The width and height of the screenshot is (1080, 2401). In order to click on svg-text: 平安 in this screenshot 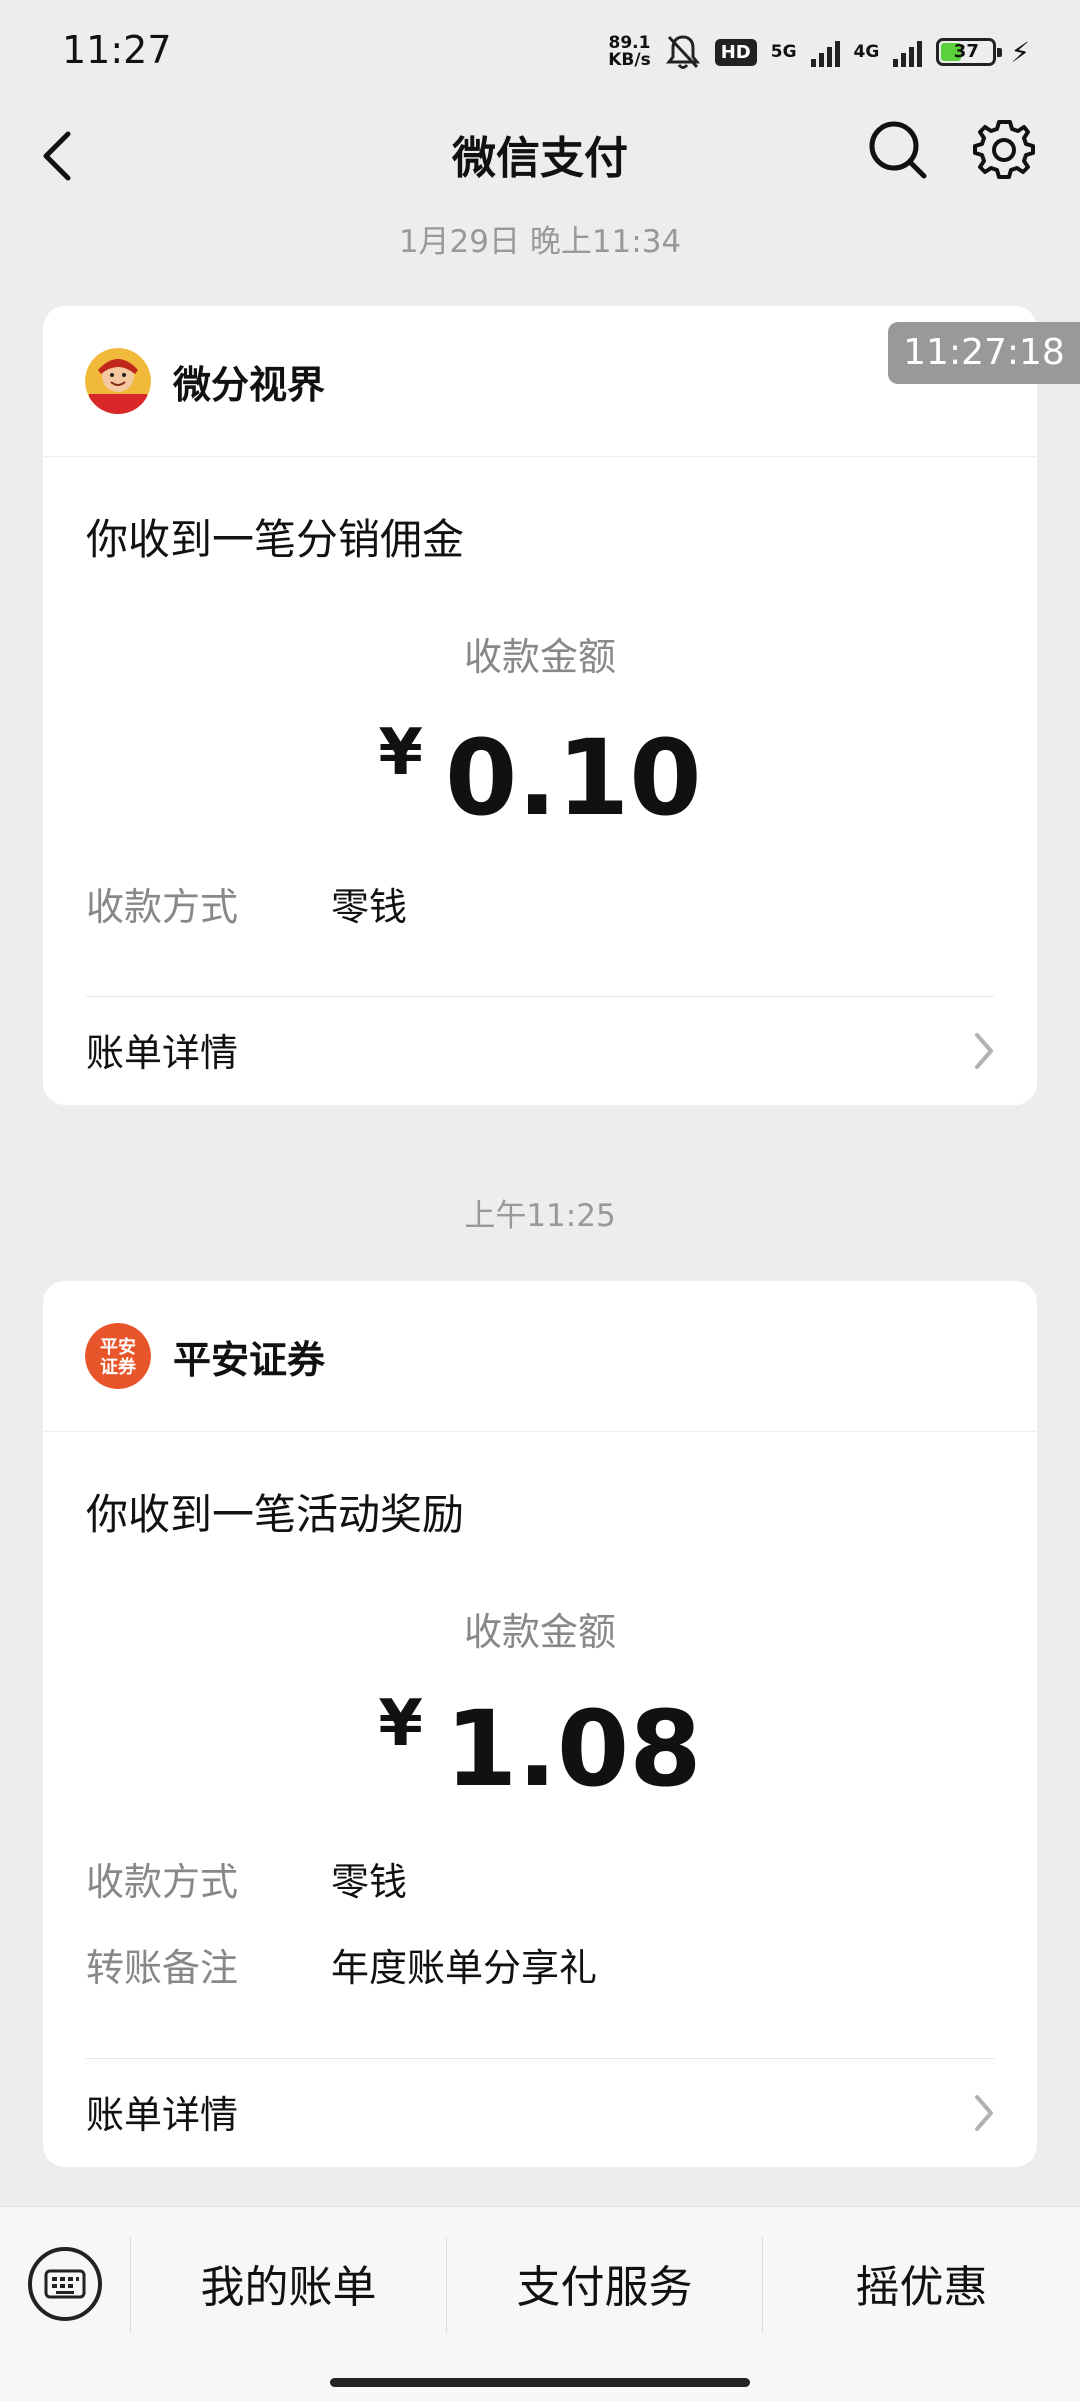, I will do `click(118, 1347)`.